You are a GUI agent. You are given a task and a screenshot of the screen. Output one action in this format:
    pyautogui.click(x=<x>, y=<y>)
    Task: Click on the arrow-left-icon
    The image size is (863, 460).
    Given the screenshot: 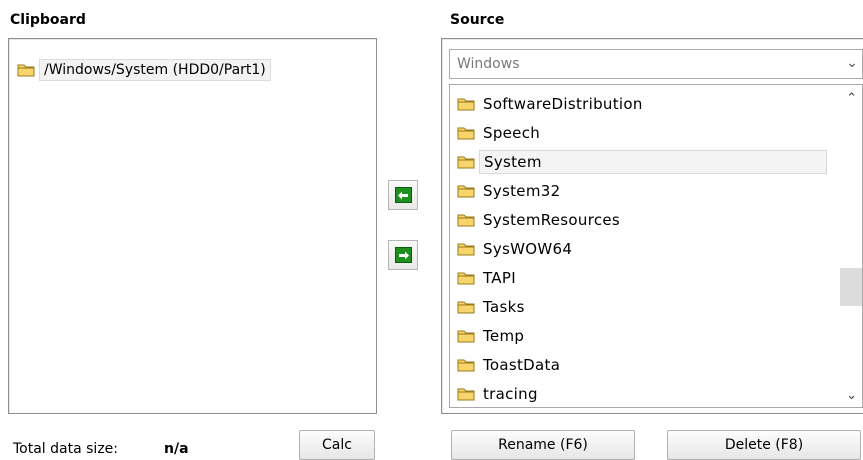 What is the action you would take?
    pyautogui.click(x=403, y=195)
    